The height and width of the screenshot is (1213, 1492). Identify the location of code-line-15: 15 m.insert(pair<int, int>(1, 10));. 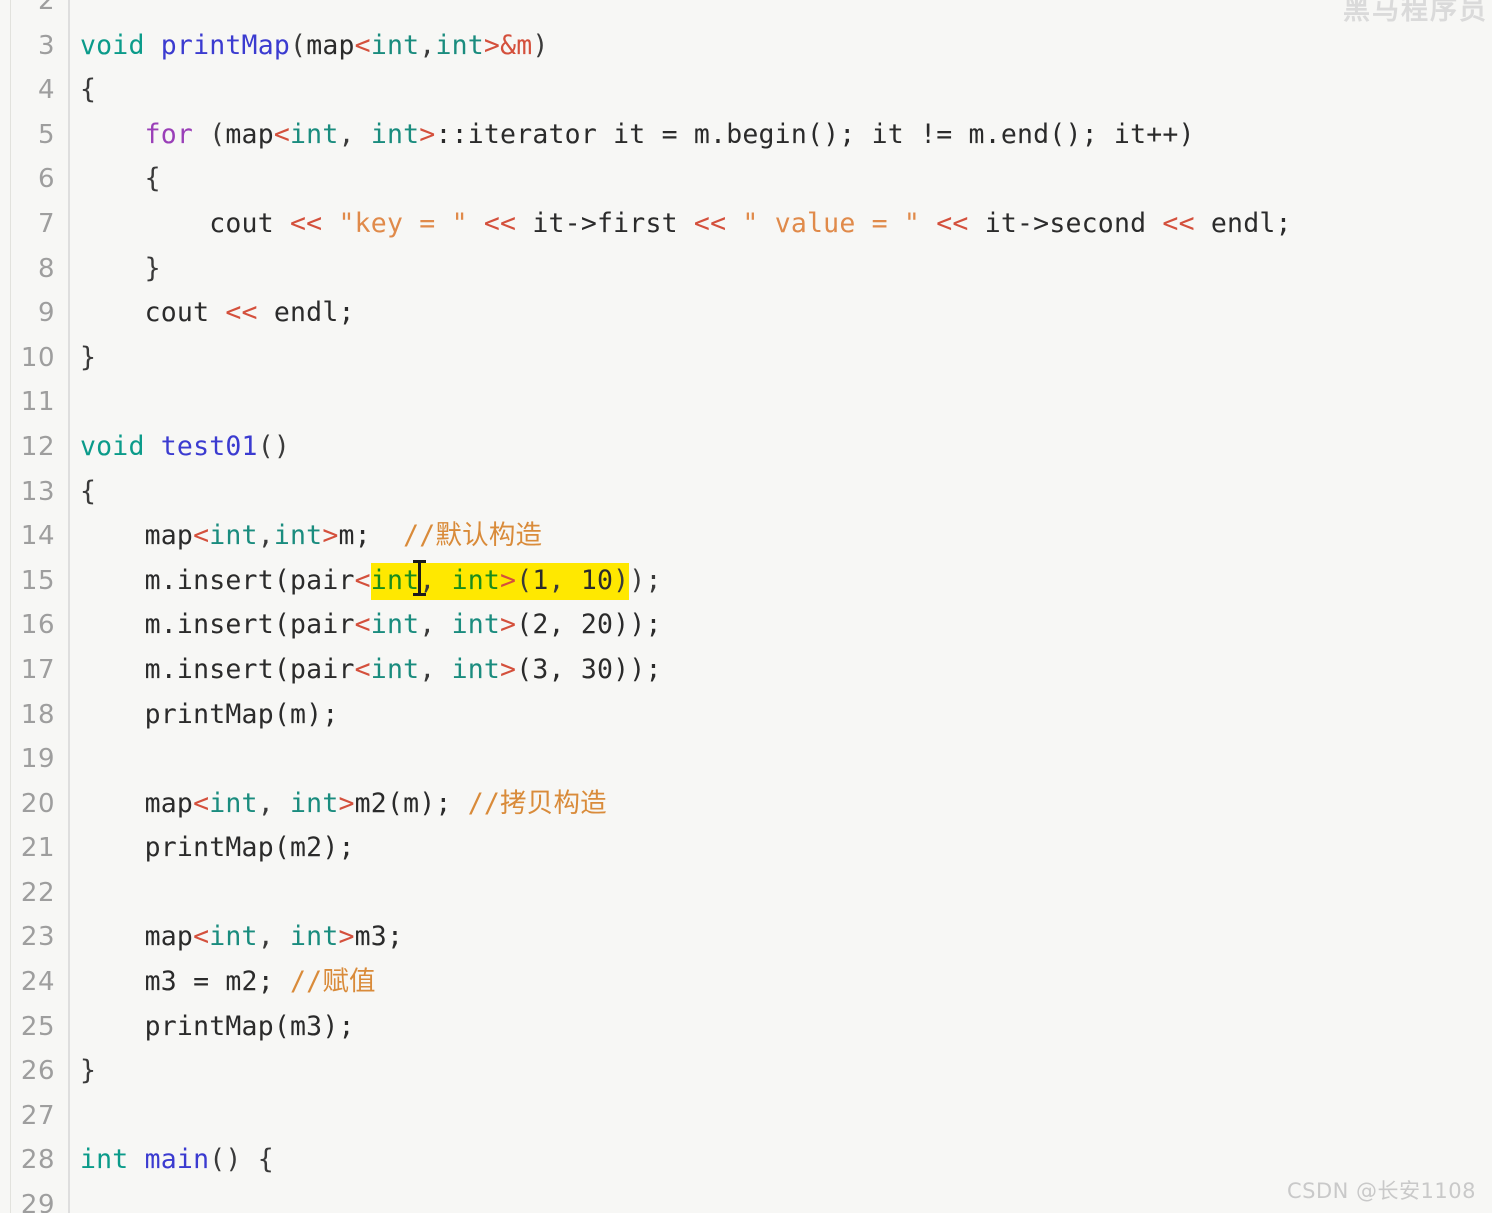
(746, 581).